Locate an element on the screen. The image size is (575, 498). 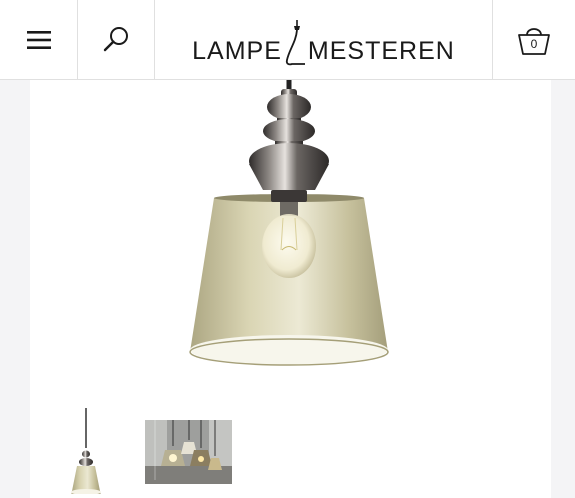
menu-button is located at coordinates (39, 39).